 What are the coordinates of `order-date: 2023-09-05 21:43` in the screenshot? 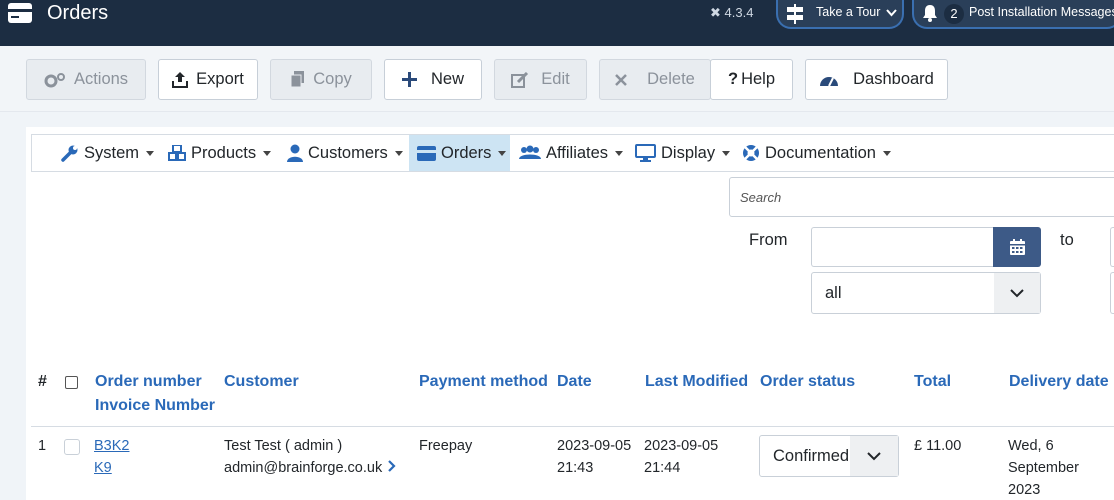 It's located at (594, 457).